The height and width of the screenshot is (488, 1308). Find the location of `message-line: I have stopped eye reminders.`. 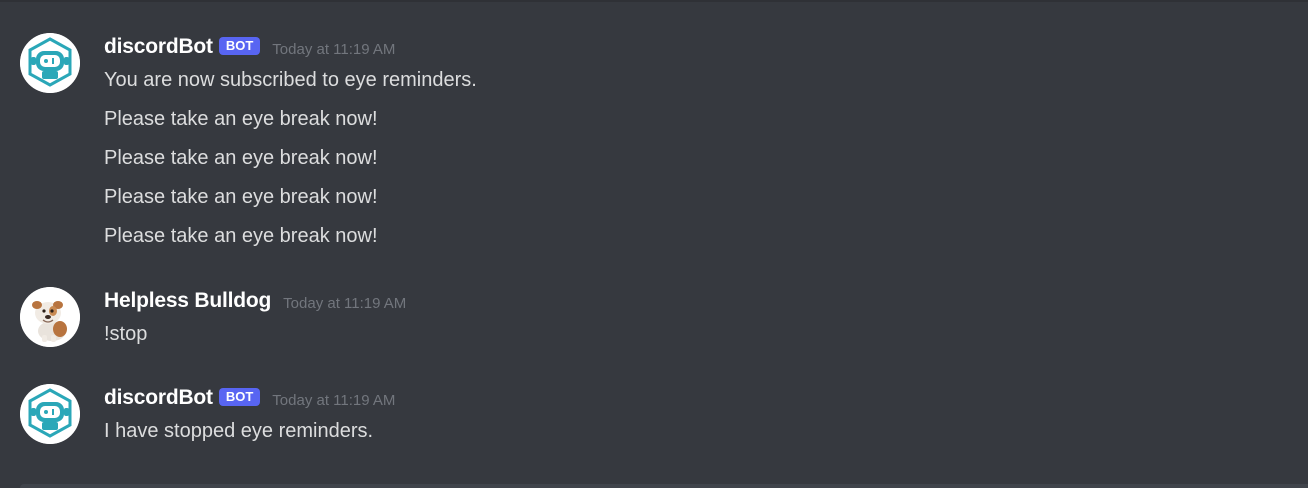

message-line: I have stopped eye reminders. is located at coordinates (239, 431).